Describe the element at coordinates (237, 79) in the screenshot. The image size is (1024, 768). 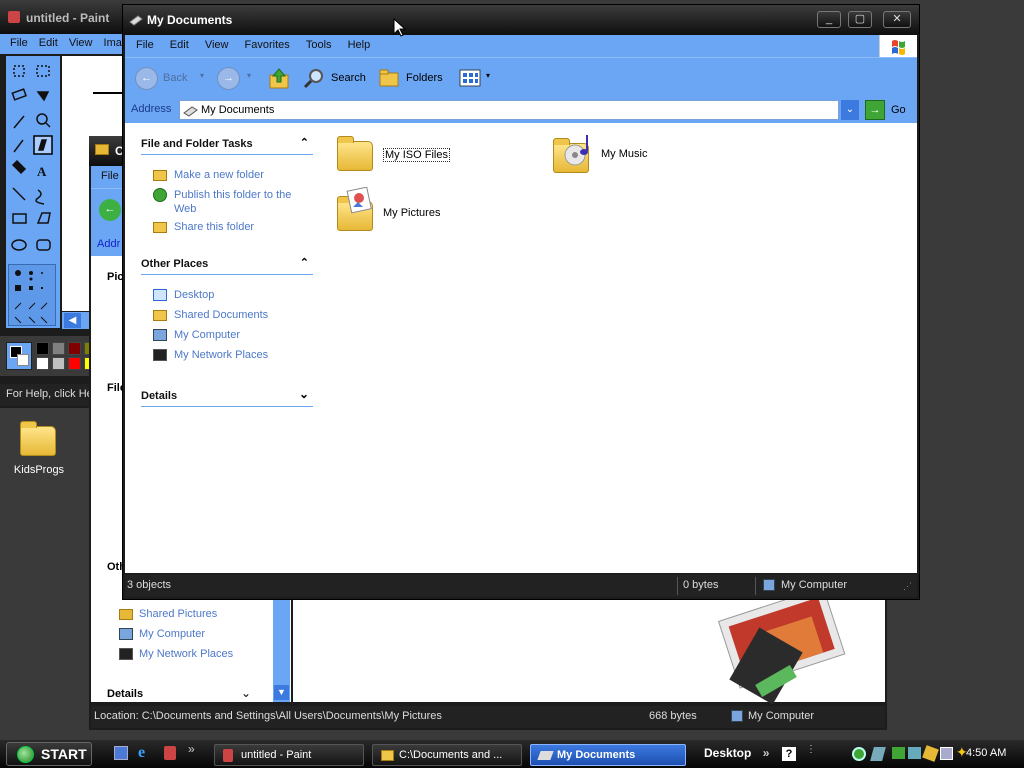
I see `forward-button: → ▾` at that location.